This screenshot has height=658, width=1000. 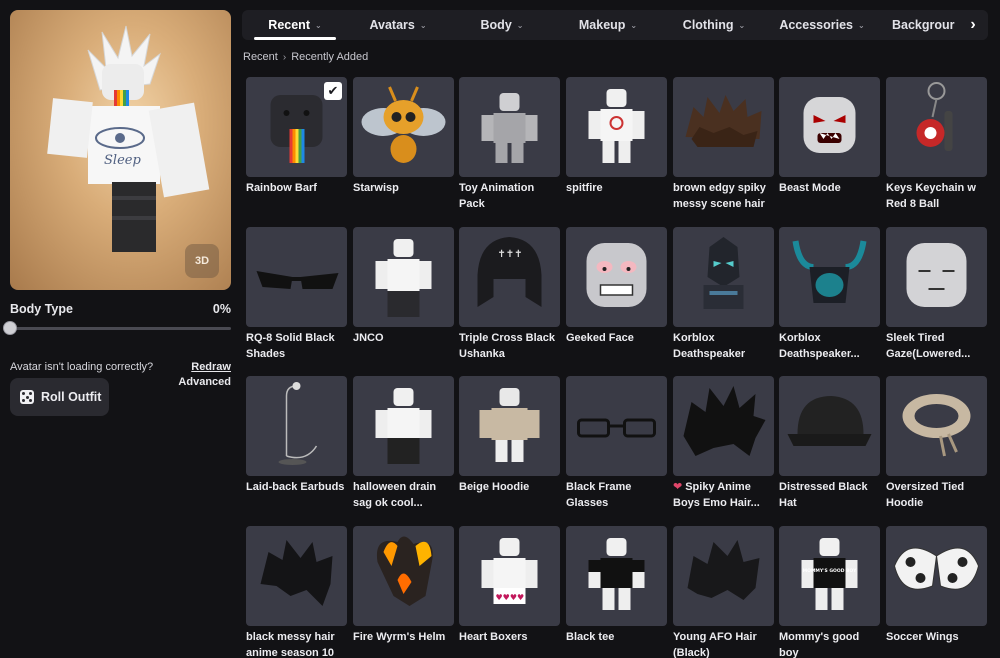 I want to click on earbuds-icon, so click(x=298, y=423).